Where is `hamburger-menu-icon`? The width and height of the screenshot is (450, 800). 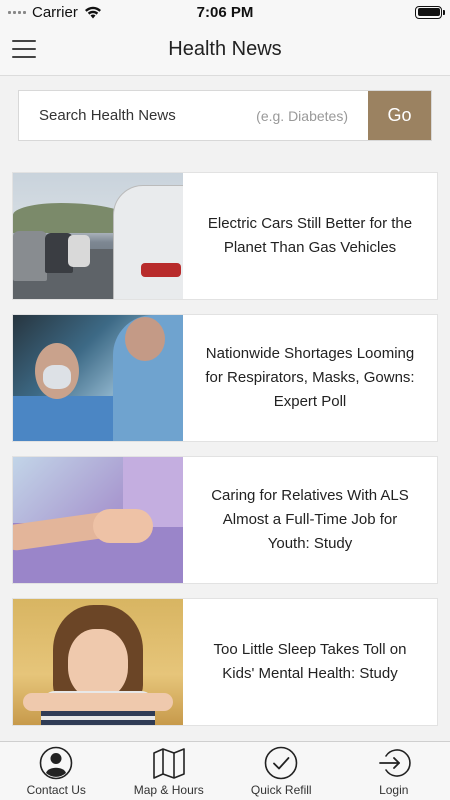
hamburger-menu-icon is located at coordinates (24, 49).